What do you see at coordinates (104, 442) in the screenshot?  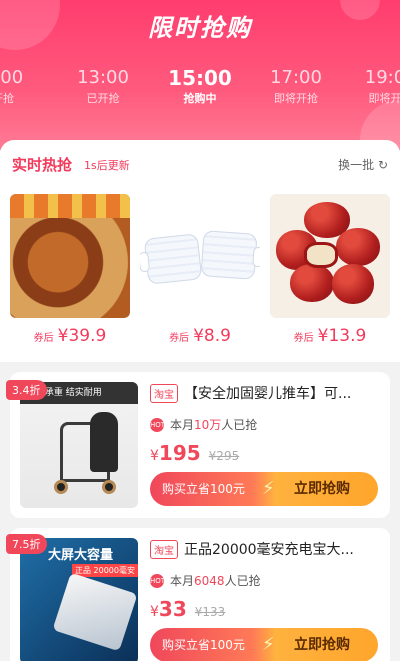 I see `person-figure` at bounding box center [104, 442].